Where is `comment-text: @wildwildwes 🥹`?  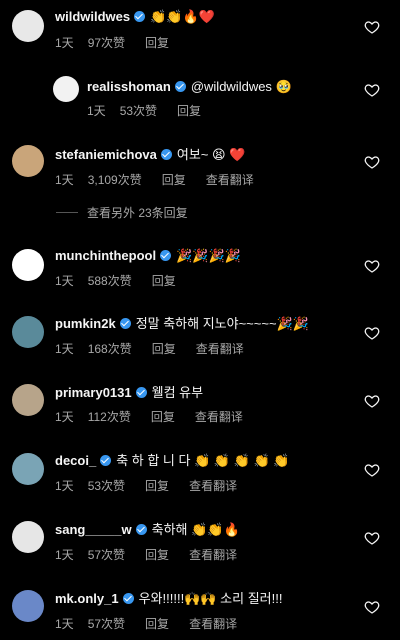 comment-text: @wildwildwes 🥹 is located at coordinates (241, 86).